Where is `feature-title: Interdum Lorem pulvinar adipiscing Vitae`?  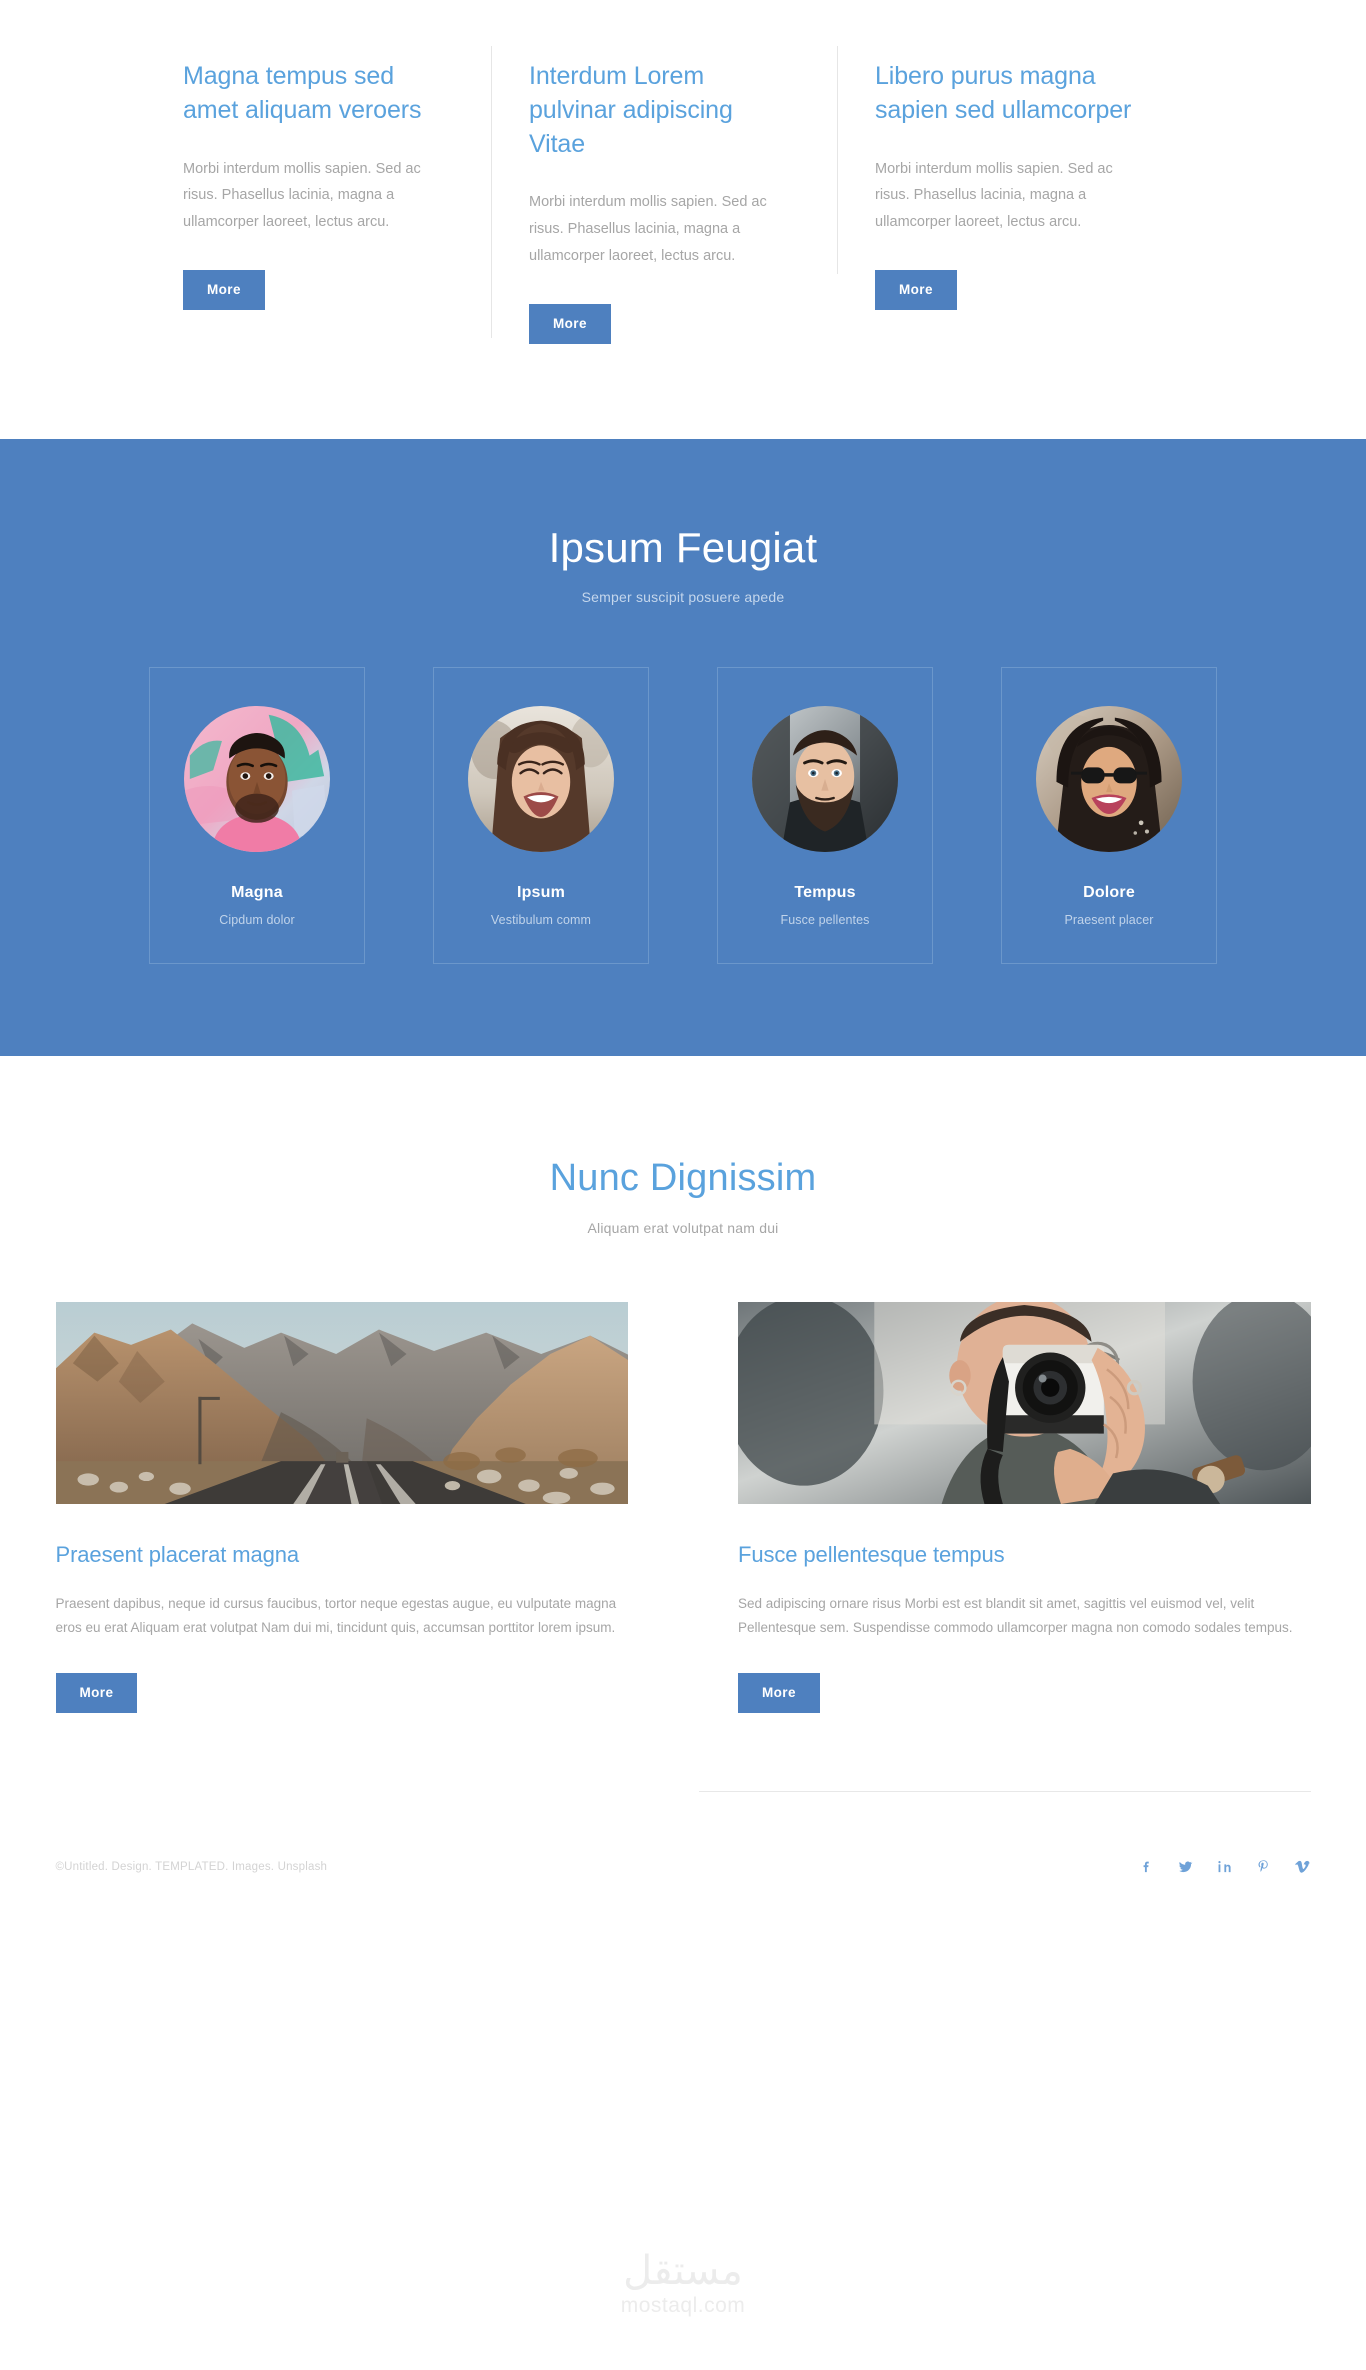
feature-title: Interdum Lorem pulvinar adipiscing Vitae is located at coordinates (631, 110).